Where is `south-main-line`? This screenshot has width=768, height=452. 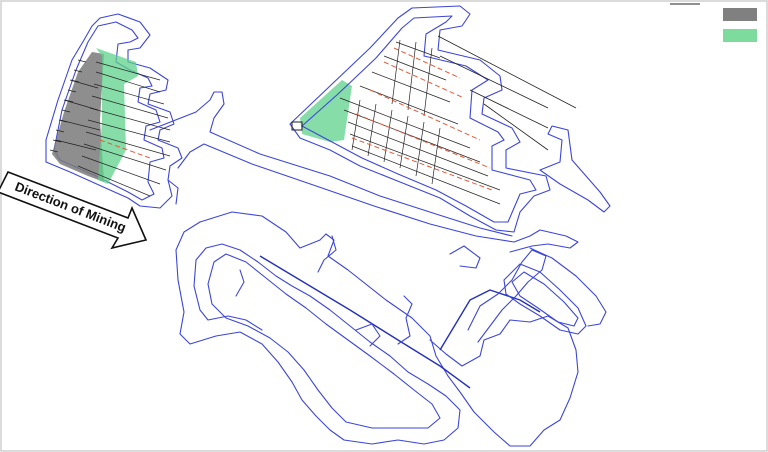 south-main-line is located at coordinates (365, 322).